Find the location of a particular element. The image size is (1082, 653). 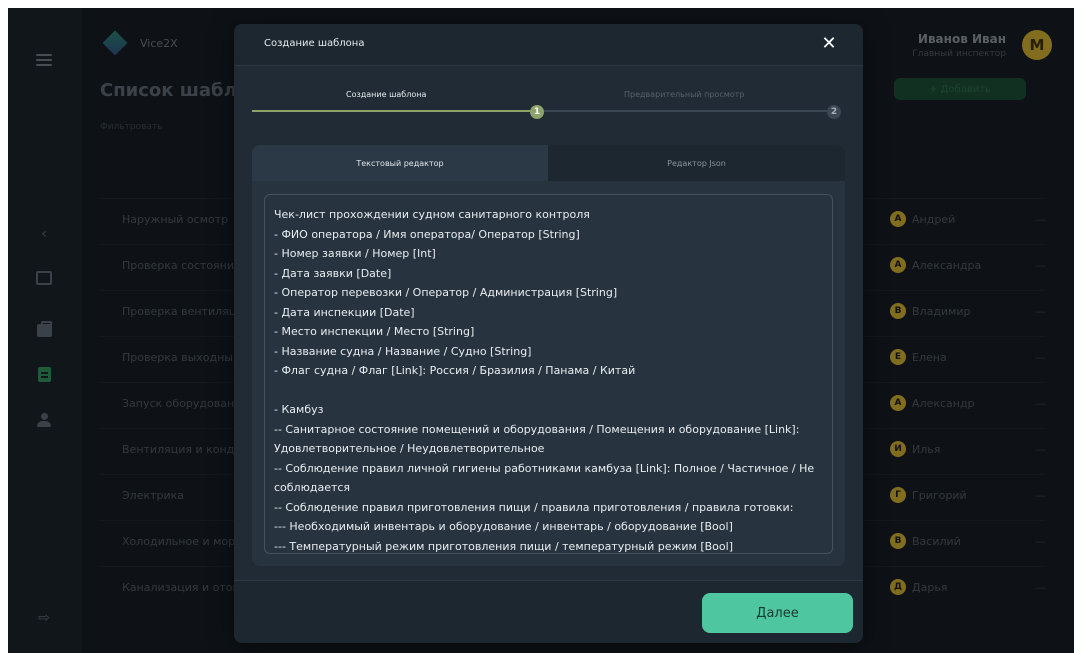

editor-line: - Номер заявки / Номер [Int] is located at coordinates (355, 253).